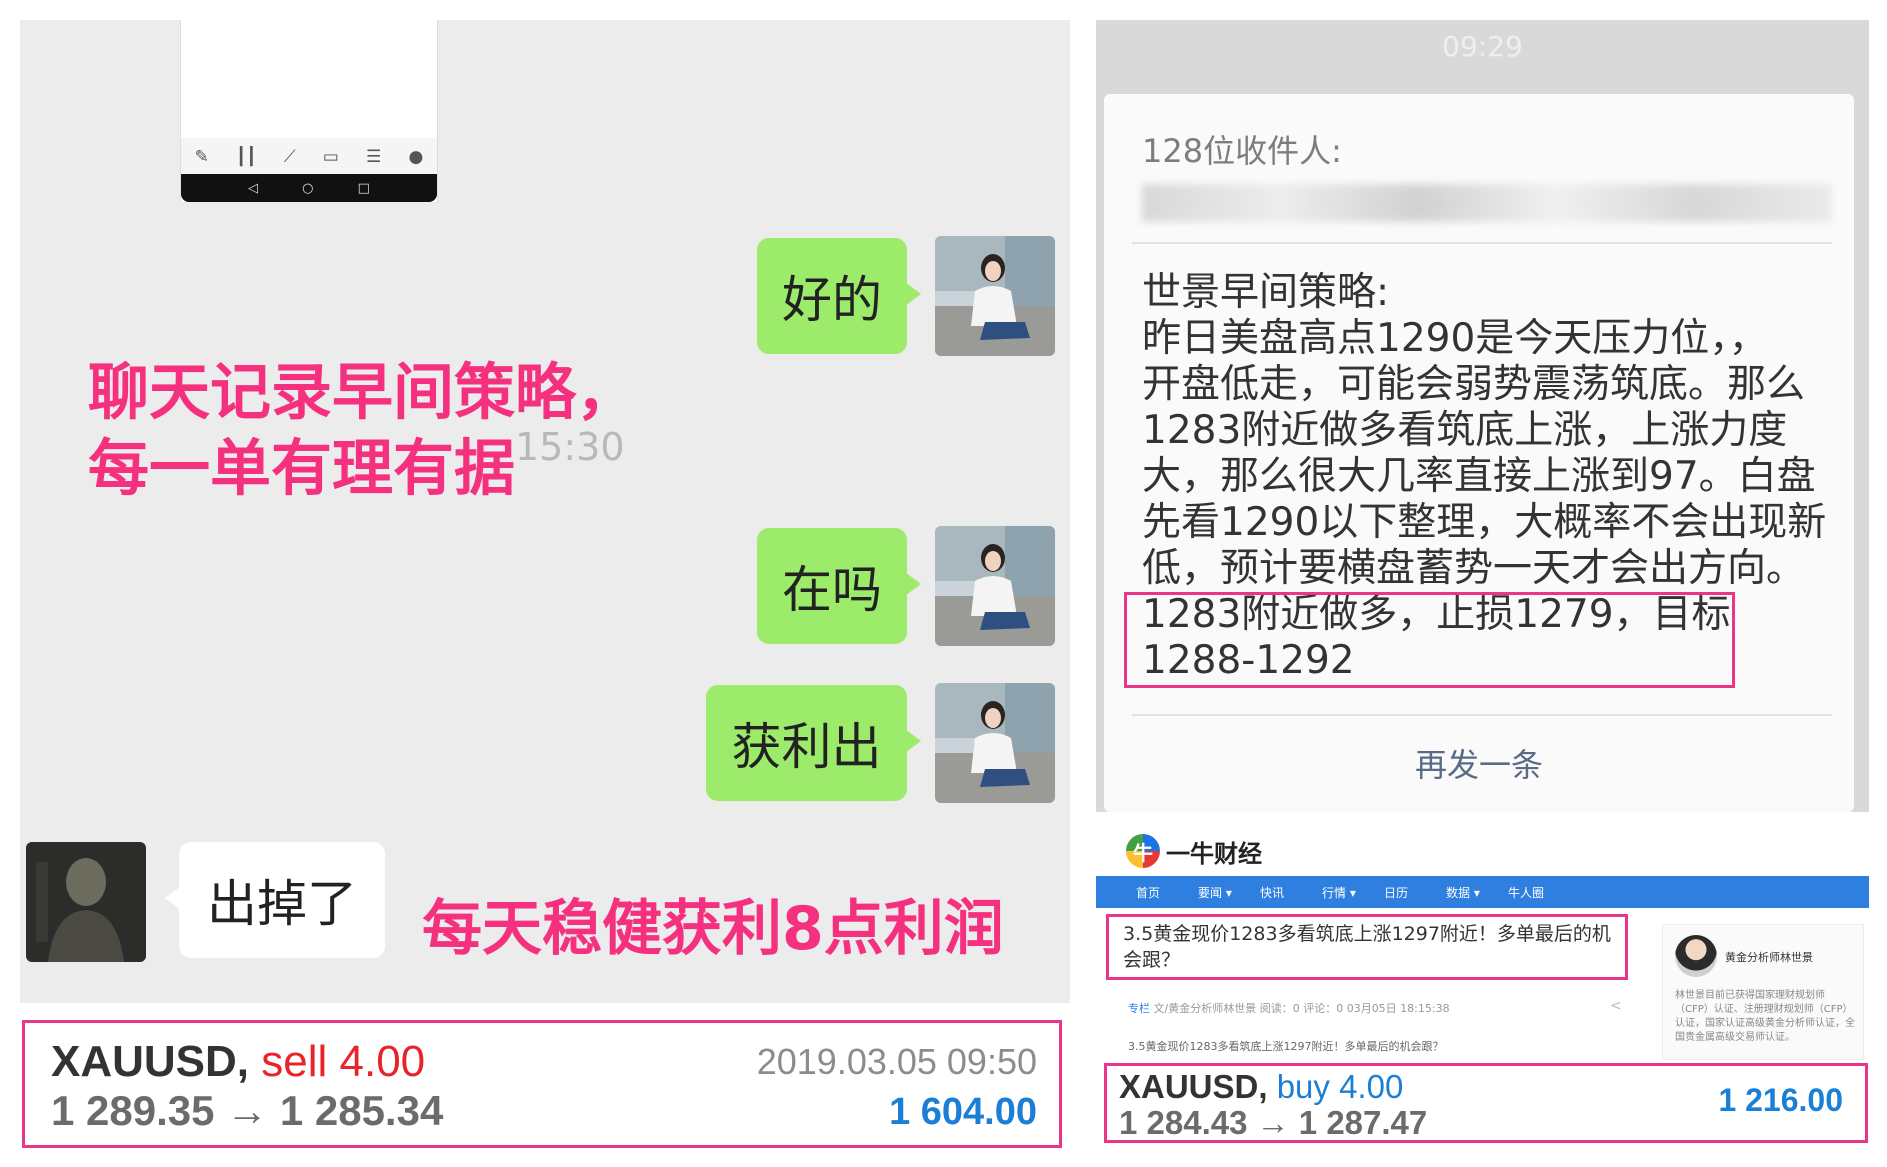 This screenshot has width=1887, height=1167. I want to click on message-bubble-incoming: 出掉了, so click(275, 900).